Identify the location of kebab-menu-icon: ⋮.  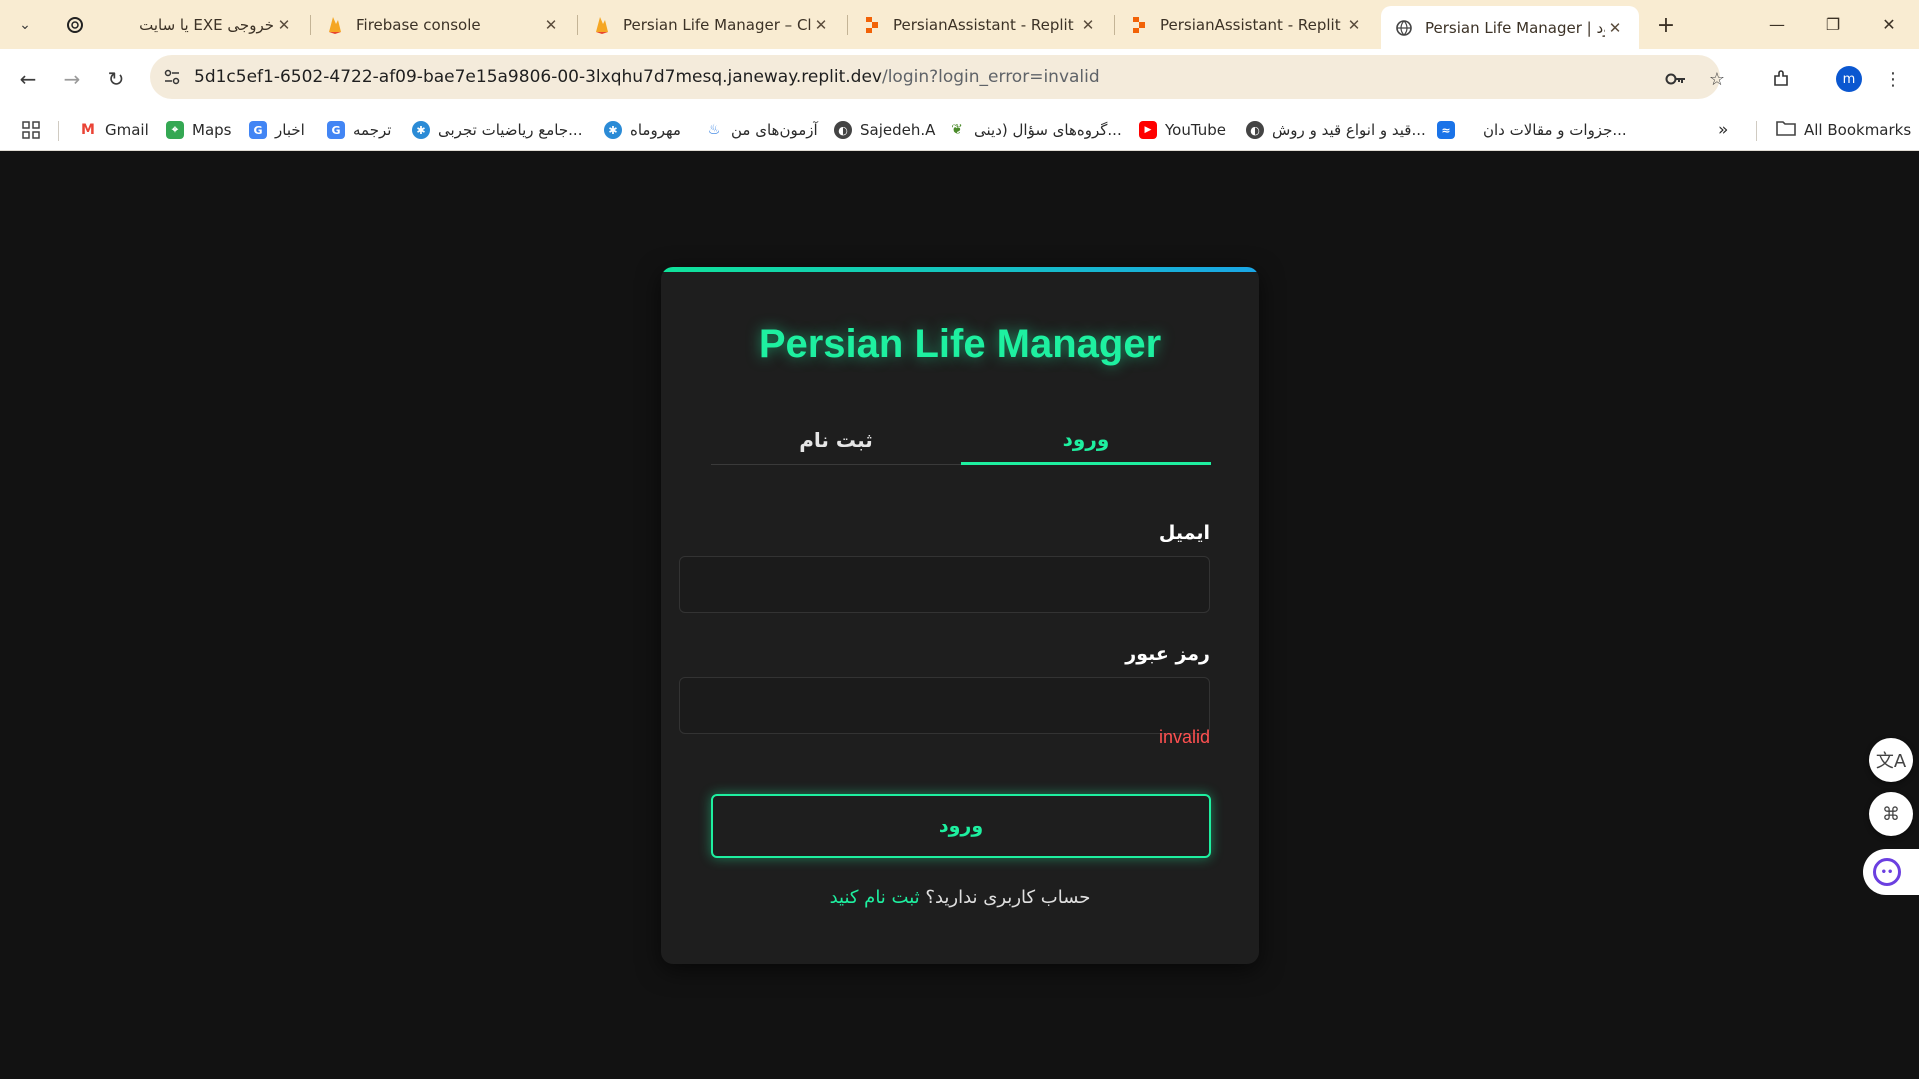
(1893, 79).